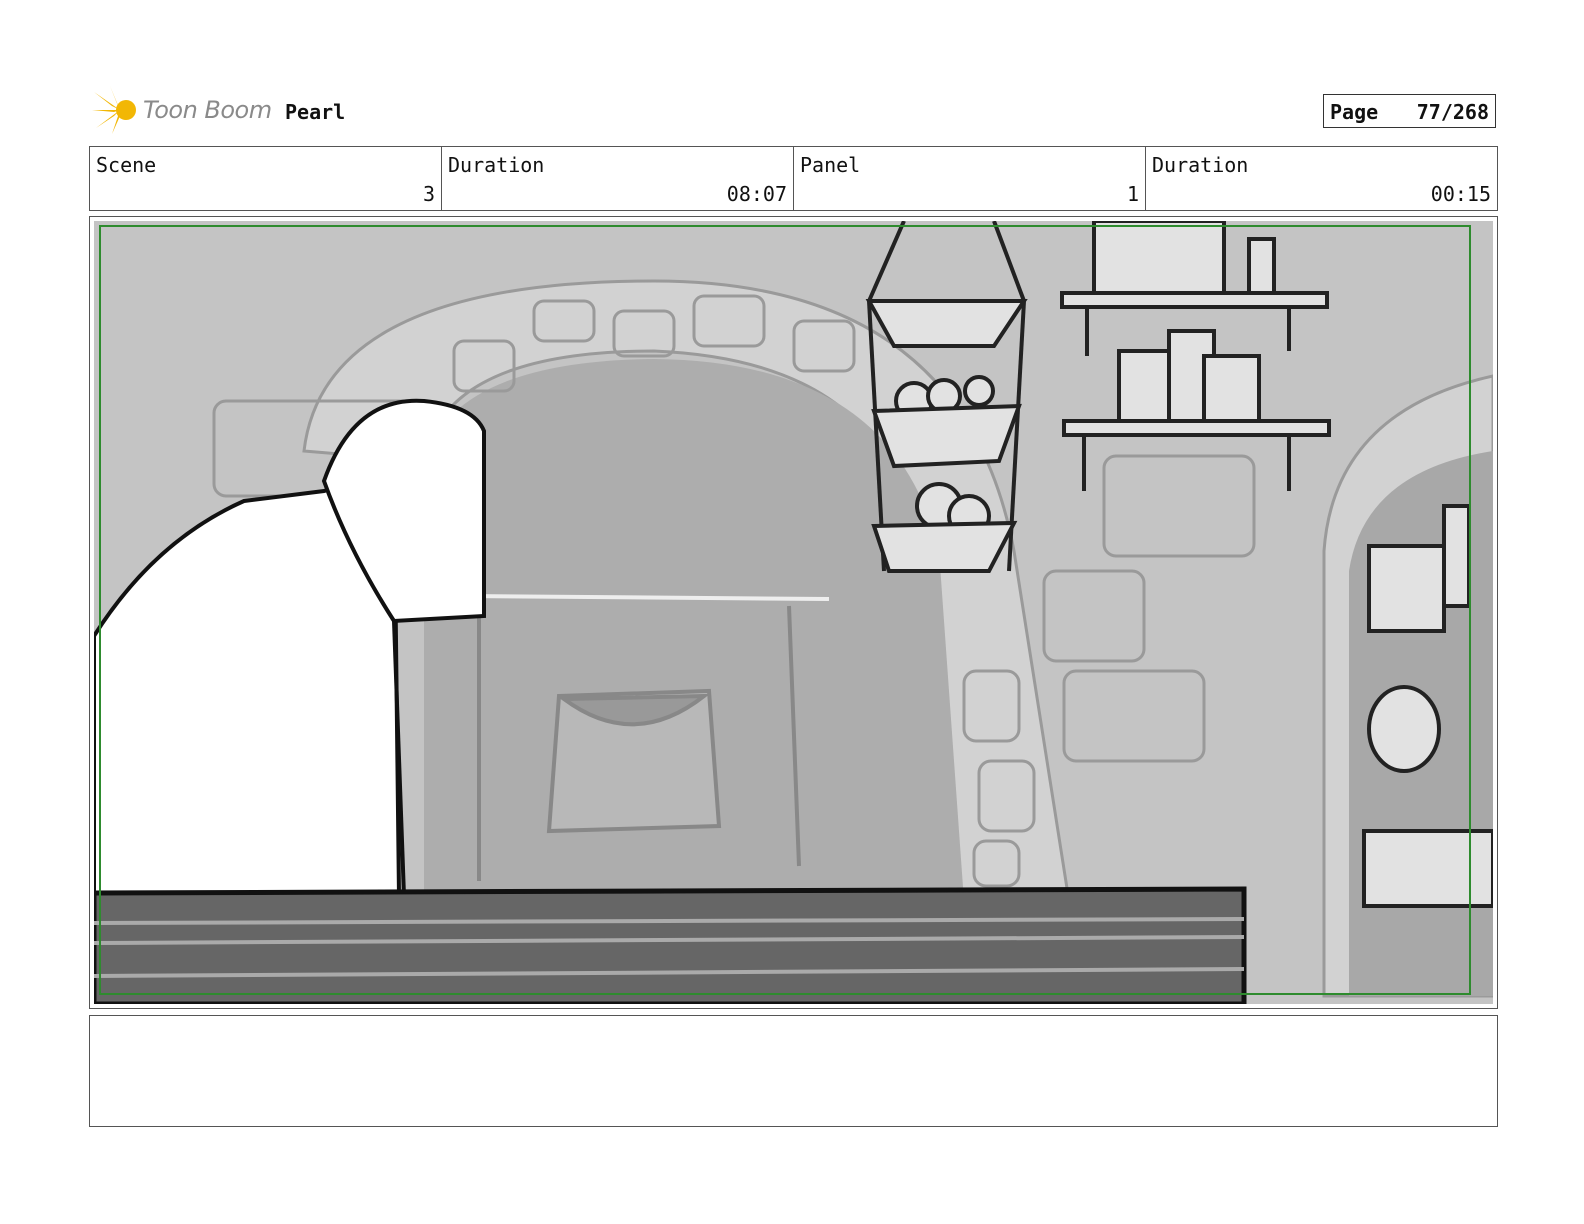 The height and width of the screenshot is (1224, 1584). Describe the element at coordinates (207, 110) in the screenshot. I see `logo-text: Toon Boom` at that location.